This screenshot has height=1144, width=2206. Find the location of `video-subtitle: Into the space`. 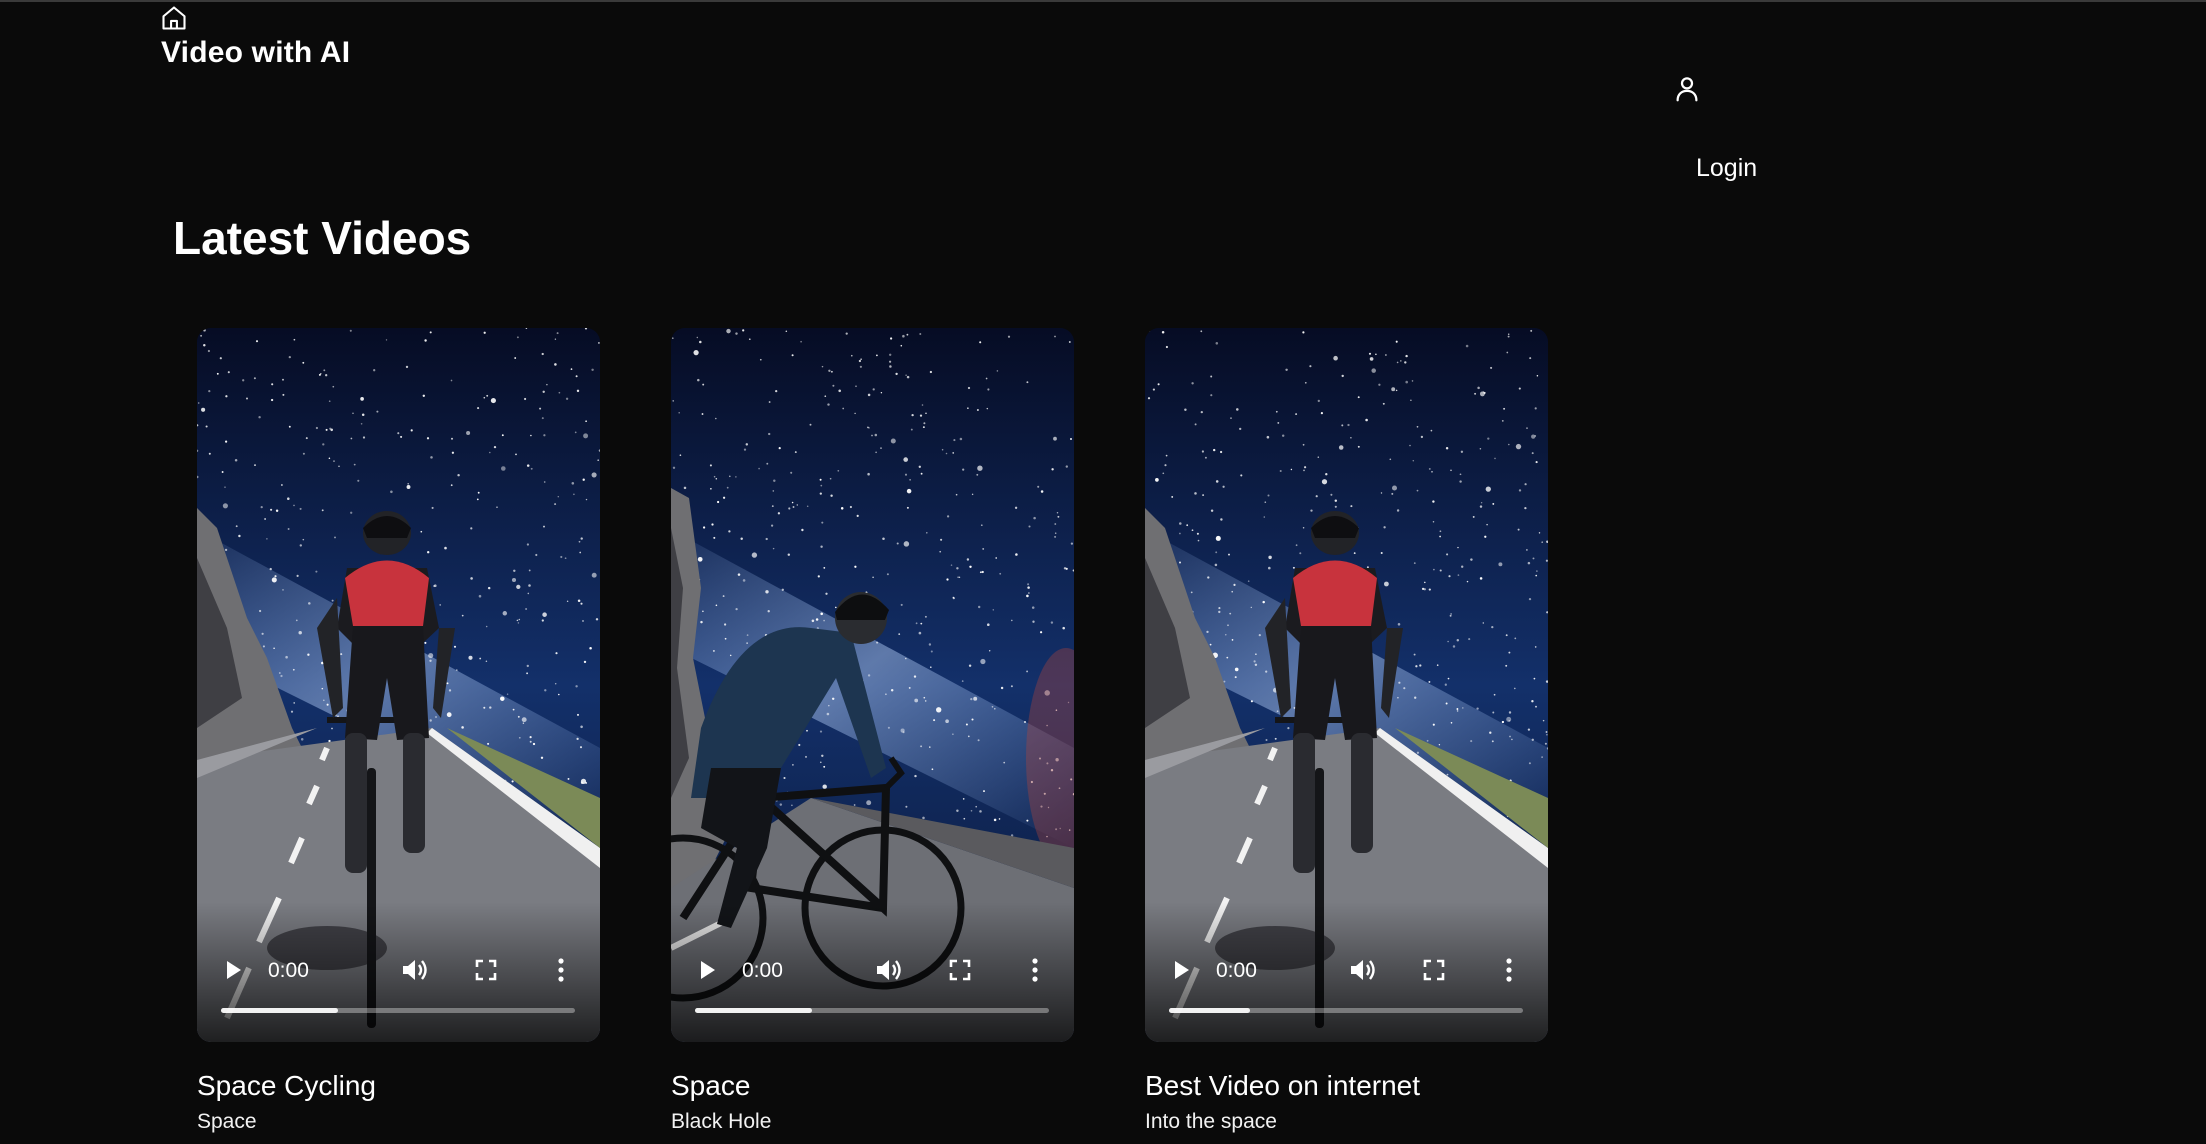

video-subtitle: Into the space is located at coordinates (1211, 1121).